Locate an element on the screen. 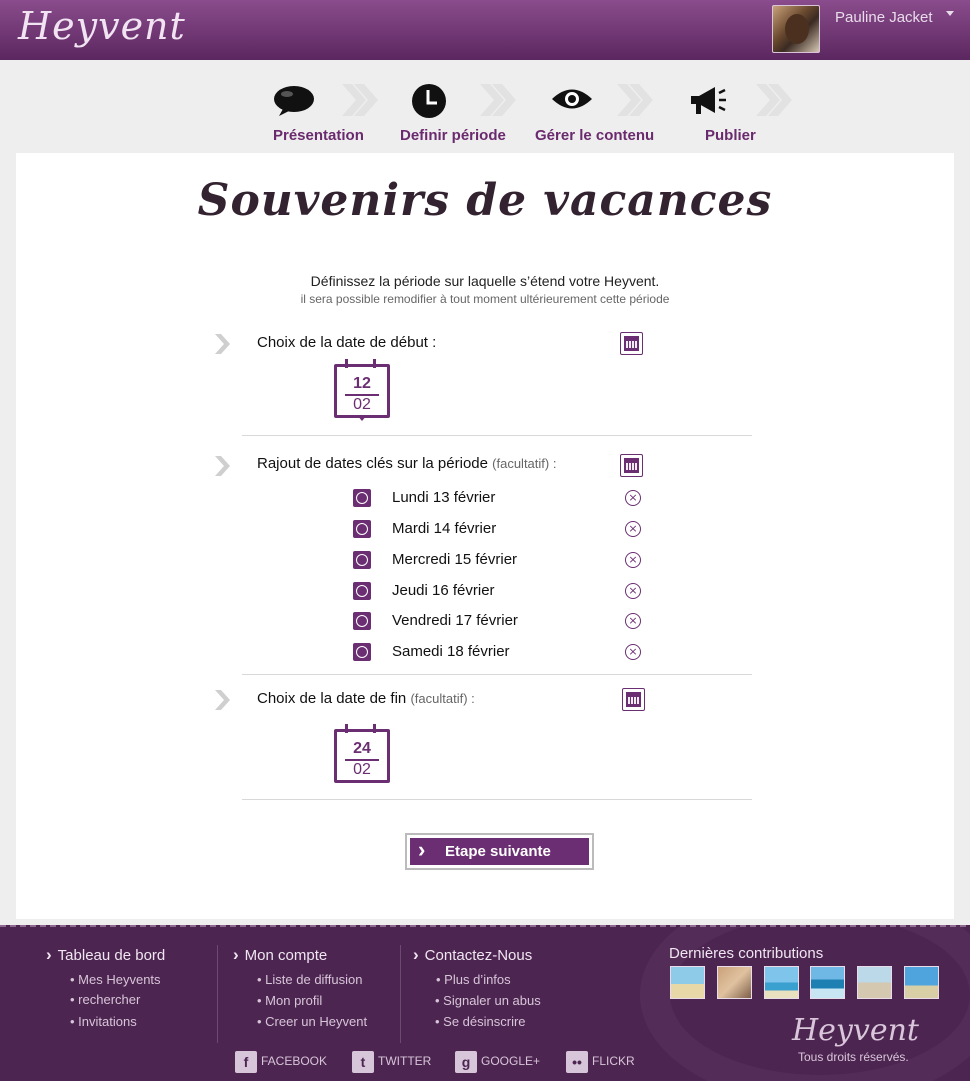 Image resolution: width=970 pixels, height=1081 pixels. start-date-label: Choix de la date de début : is located at coordinates (347, 342).